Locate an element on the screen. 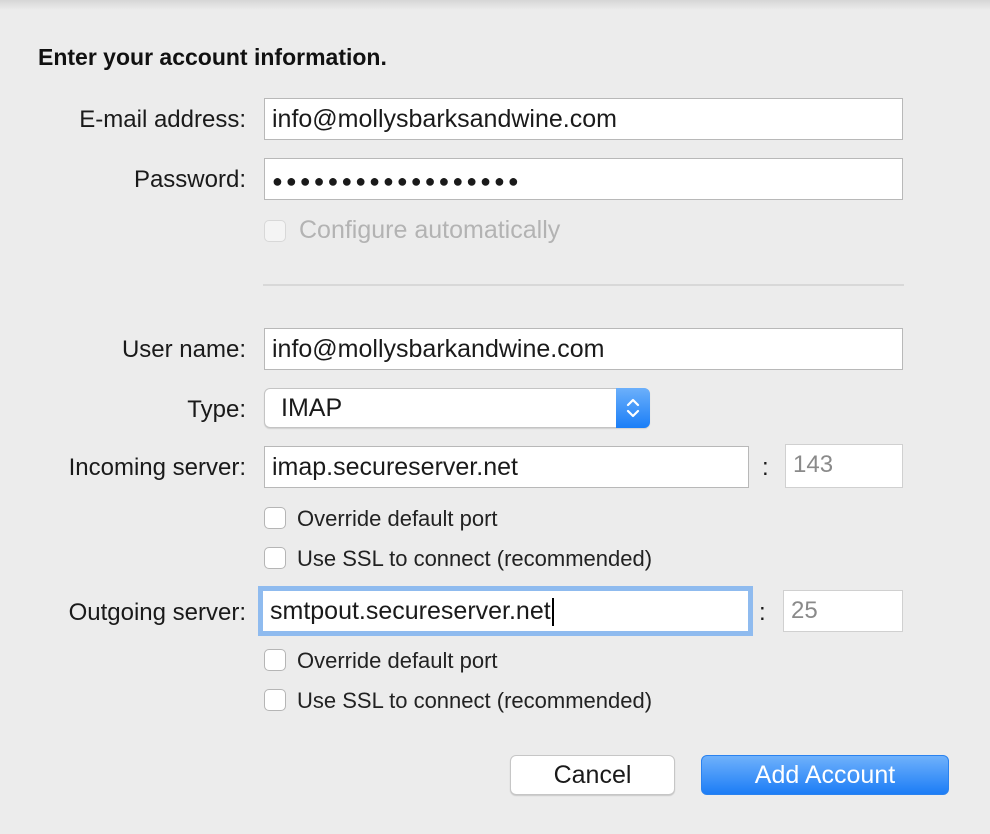 This screenshot has width=990, height=834. outgoing-server-label: Outgoing server: is located at coordinates (157, 612).